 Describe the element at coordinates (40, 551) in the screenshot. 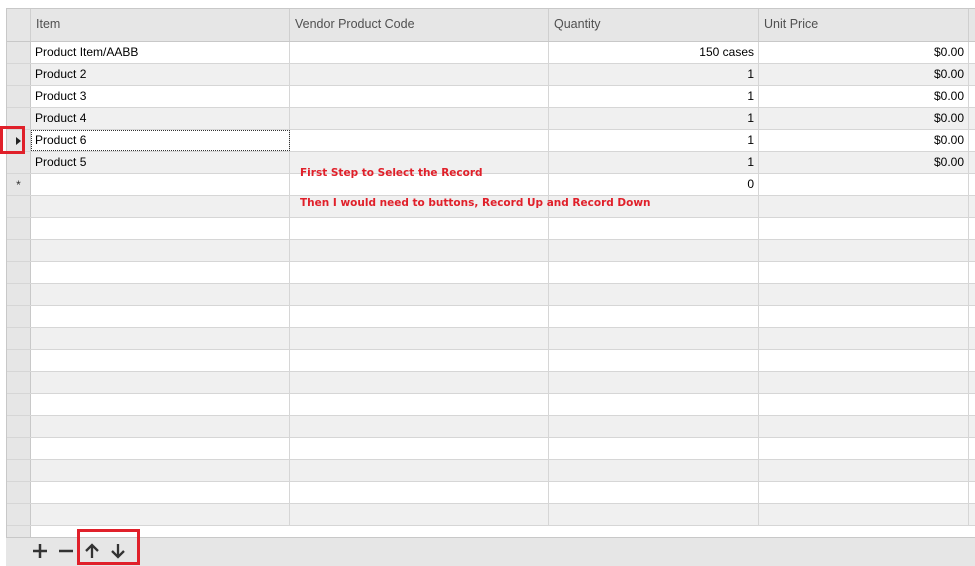

I see `add-record-button` at that location.